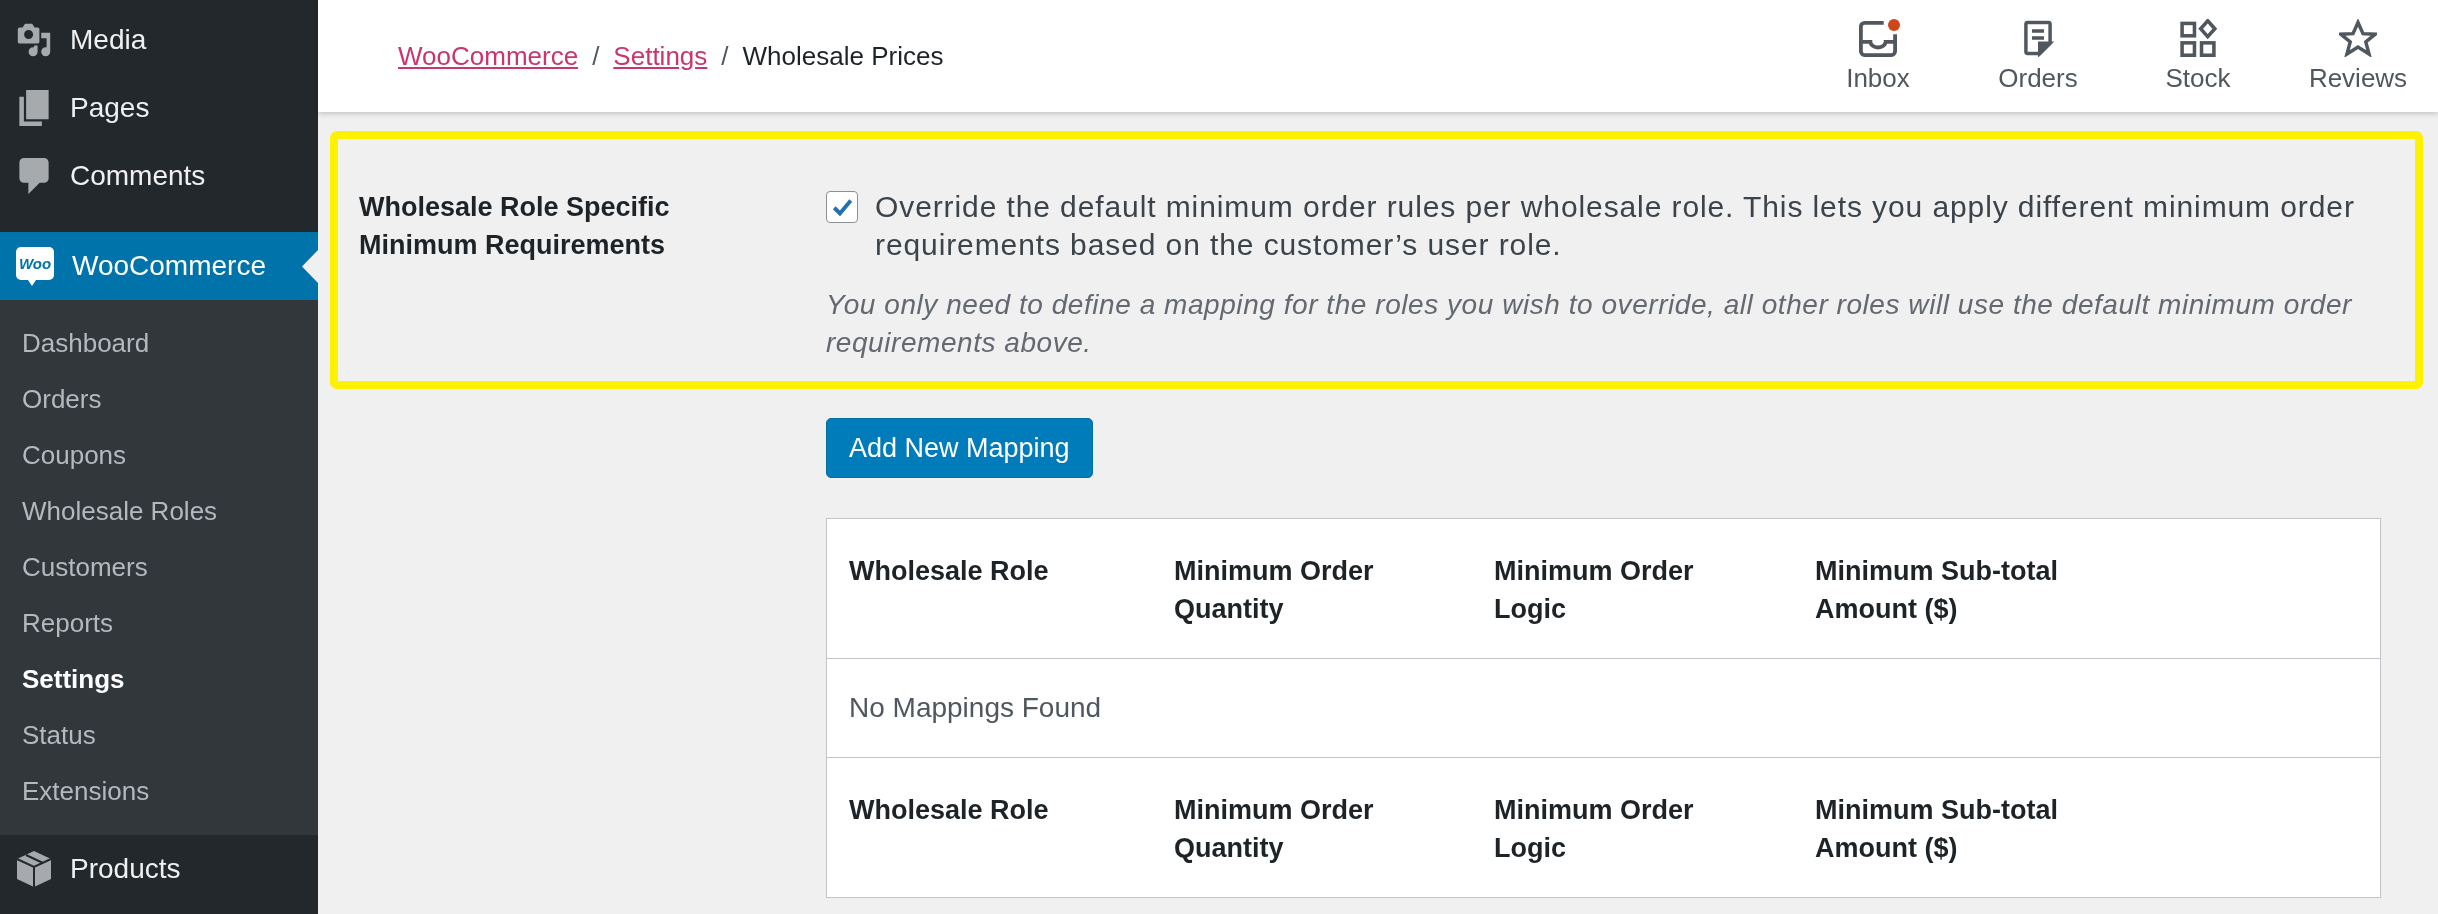  What do you see at coordinates (159, 455) in the screenshot?
I see `submenu-item: Coupons` at bounding box center [159, 455].